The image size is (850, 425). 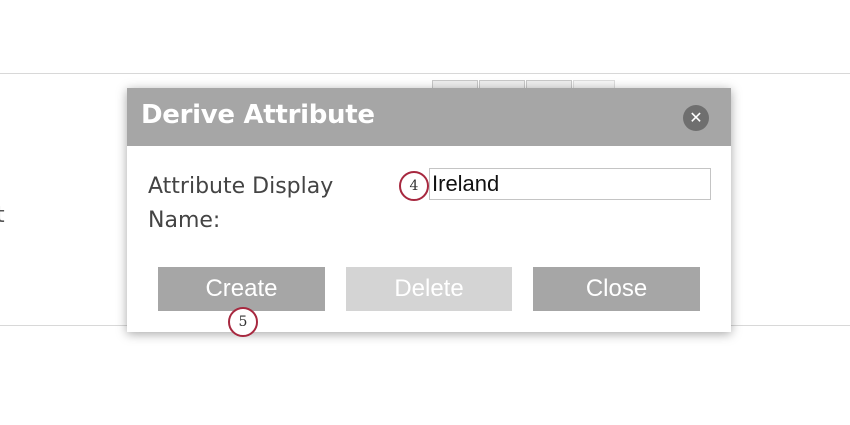 I want to click on attribute-display-name-label: Attribute Display Name:, so click(x=241, y=203).